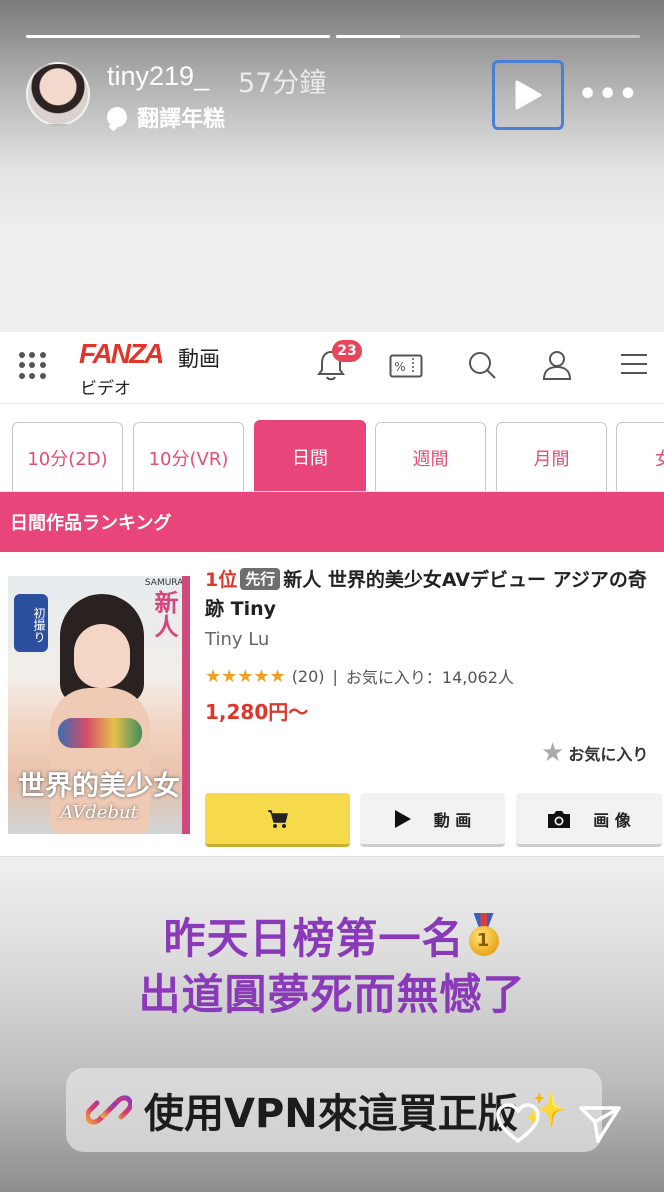  I want to click on cart-icon, so click(277, 818).